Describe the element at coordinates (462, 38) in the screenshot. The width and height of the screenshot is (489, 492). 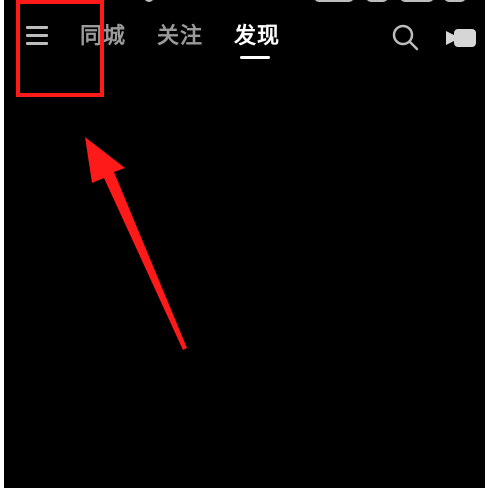
I see `video-camera-icon` at that location.